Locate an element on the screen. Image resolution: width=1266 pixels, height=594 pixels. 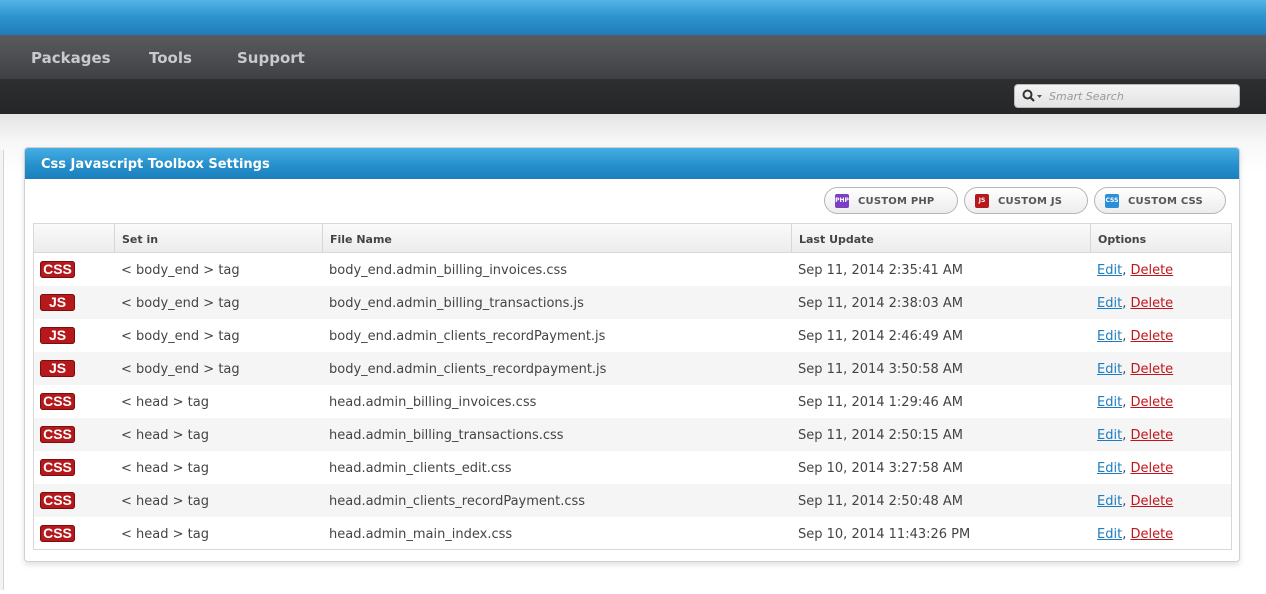
file-name-cell: body_end.admin_clients_recordpayment.js is located at coordinates (468, 369).